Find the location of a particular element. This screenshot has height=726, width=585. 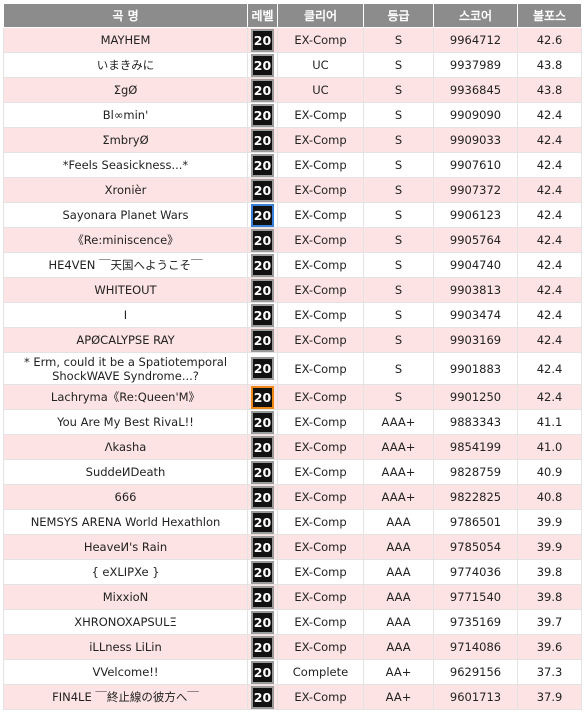

table-row: MixxioN 20 EX-Comp AAA 9771540 39.8 is located at coordinates (292, 597).